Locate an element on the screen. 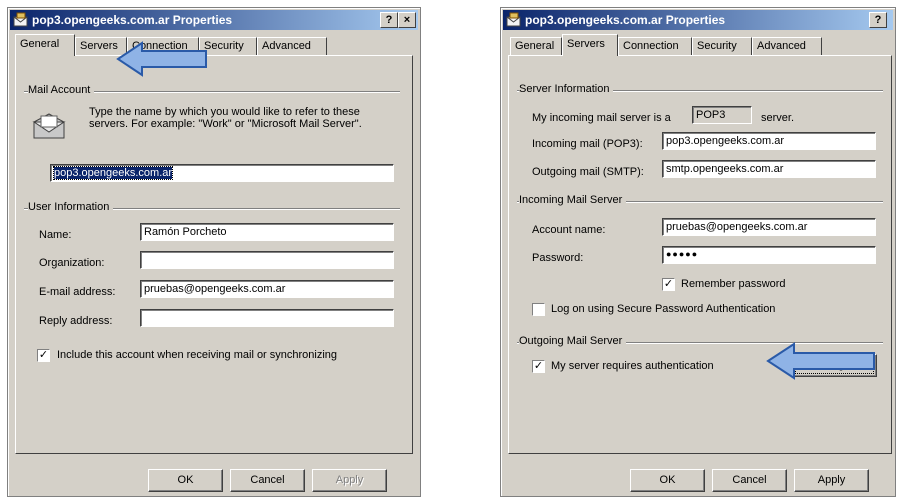  requires-auth-checkbox: ✓ is located at coordinates (538, 366).